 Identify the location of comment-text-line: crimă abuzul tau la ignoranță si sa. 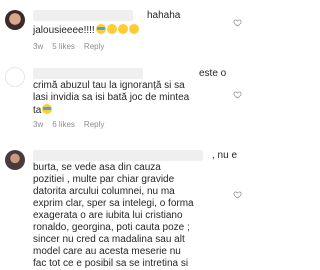
(109, 85).